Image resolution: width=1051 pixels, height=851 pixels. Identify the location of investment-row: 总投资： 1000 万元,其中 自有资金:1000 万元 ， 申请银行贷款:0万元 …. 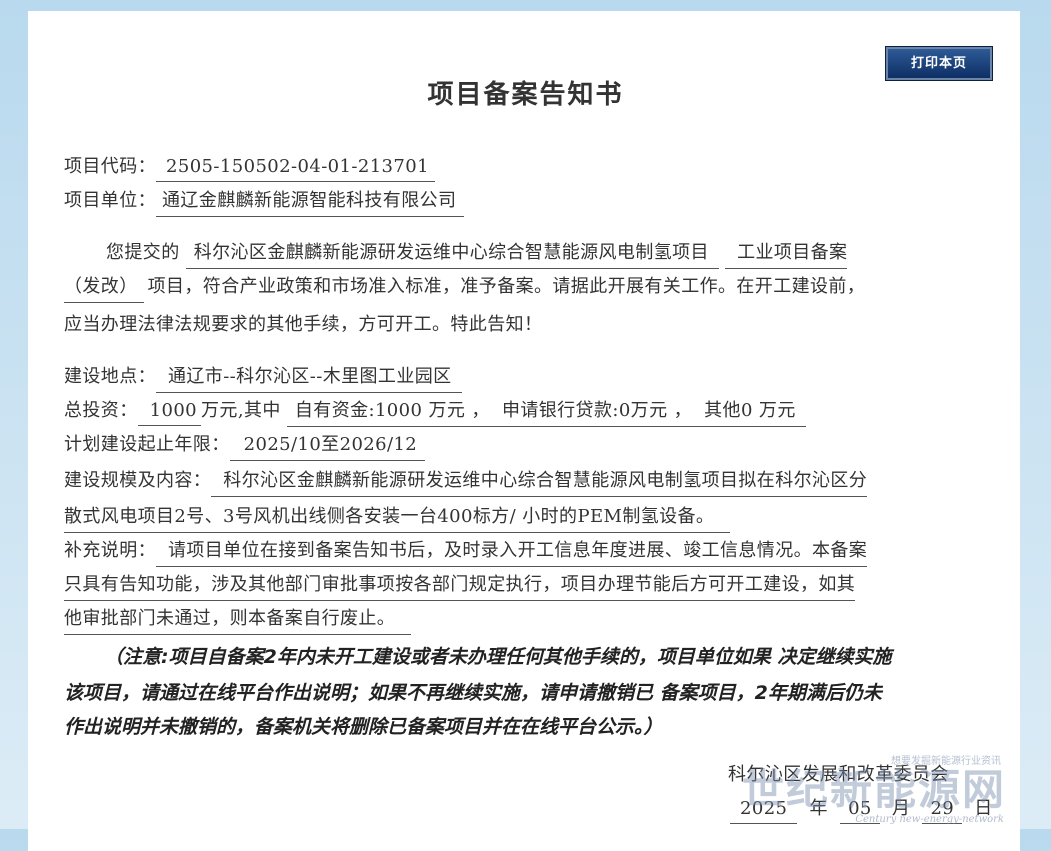
(435, 411).